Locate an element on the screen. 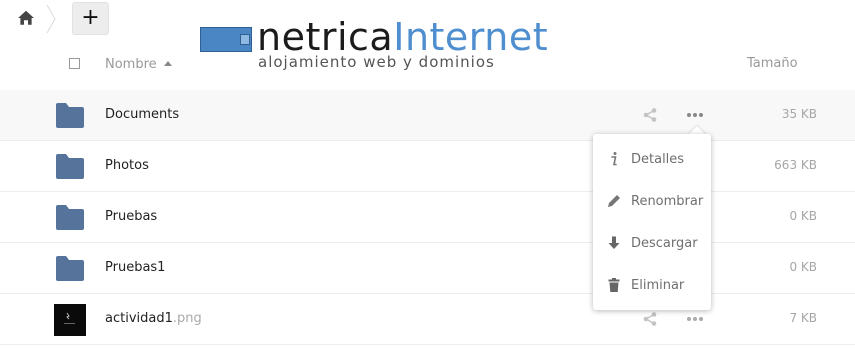  file-name: Documents is located at coordinates (142, 114).